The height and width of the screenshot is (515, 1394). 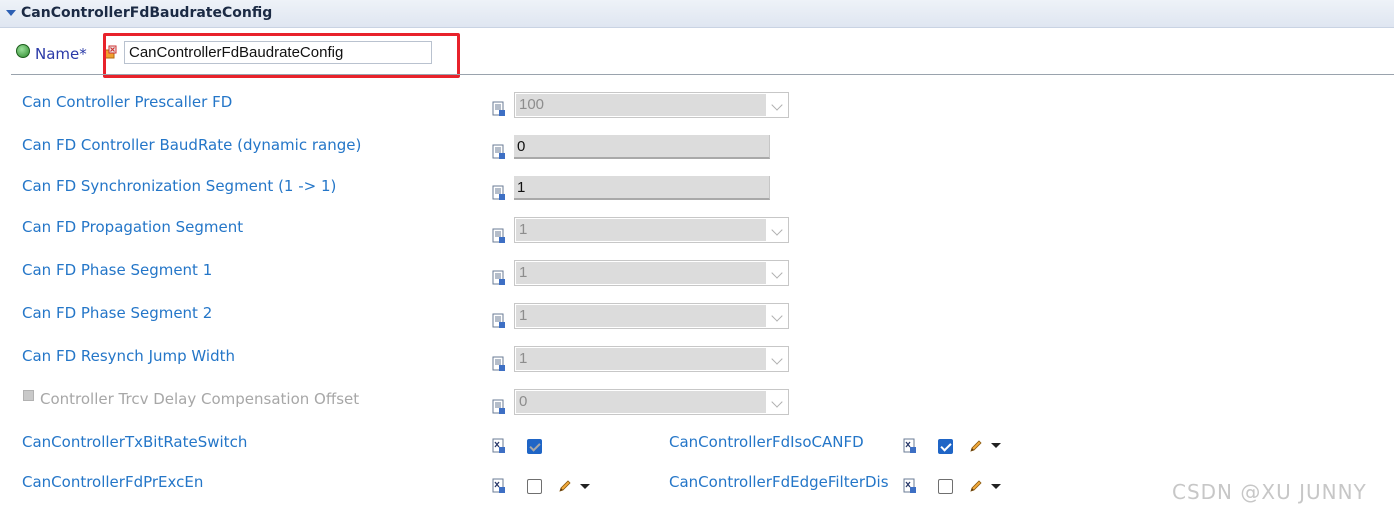 I want to click on collapse-caret-icon, so click(x=11, y=13).